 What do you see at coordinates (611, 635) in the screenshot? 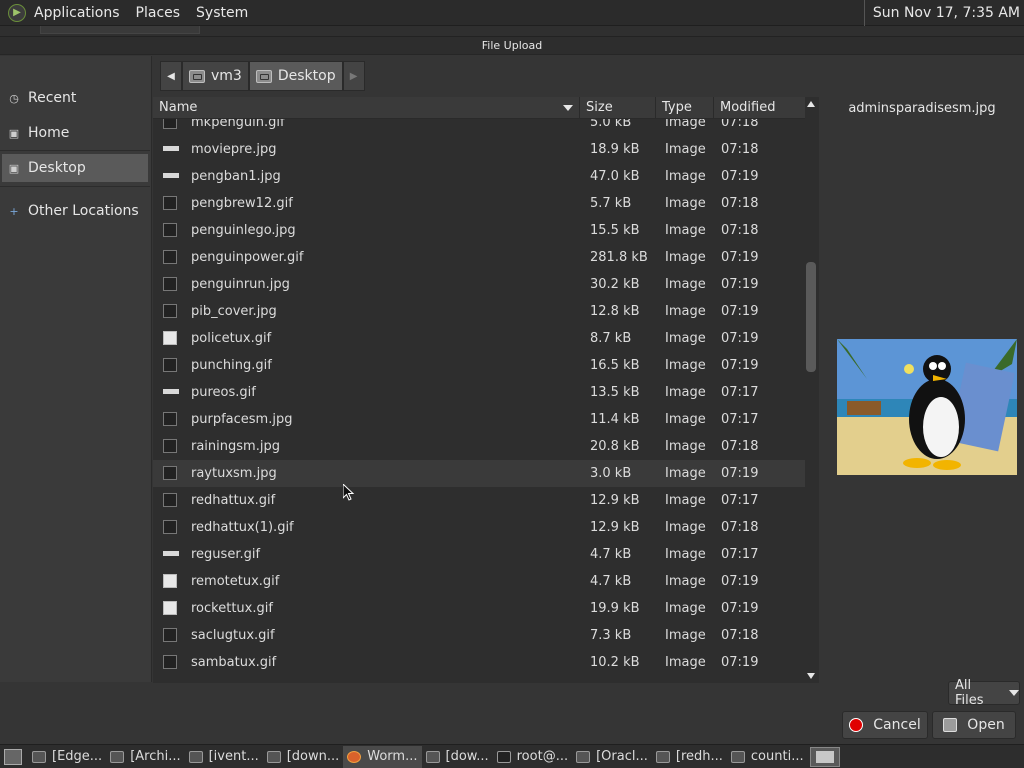
I see `file-size: 7.3 kB` at bounding box center [611, 635].